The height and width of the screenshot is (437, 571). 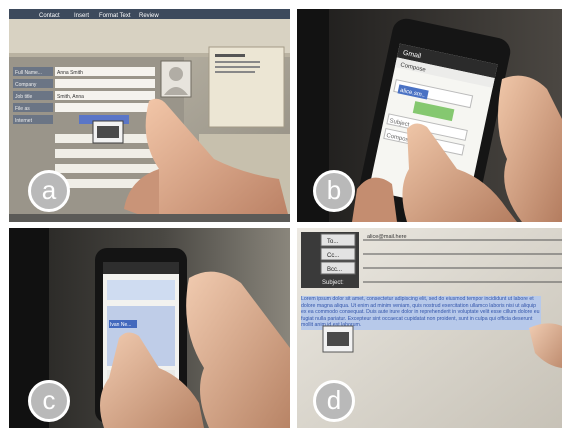 I want to click on panel-label-a: a, so click(x=49, y=191).